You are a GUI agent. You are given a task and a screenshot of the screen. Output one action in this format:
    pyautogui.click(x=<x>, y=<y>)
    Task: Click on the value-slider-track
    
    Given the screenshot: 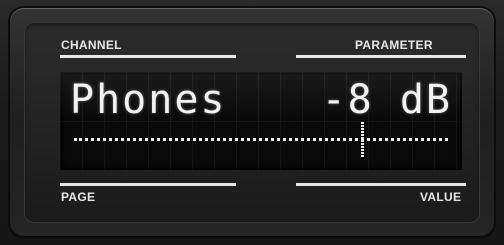 What is the action you would take?
    pyautogui.click(x=261, y=139)
    